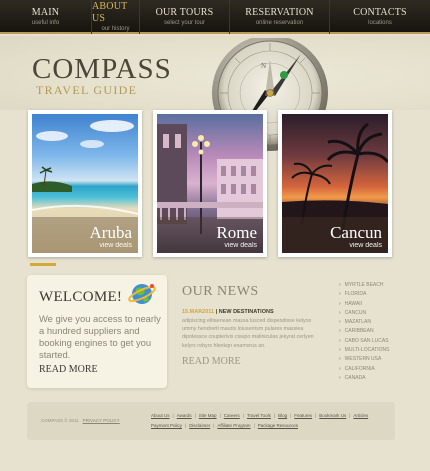 The height and width of the screenshot is (471, 430). I want to click on nav-item-title: OUR TOURS, so click(184, 12).